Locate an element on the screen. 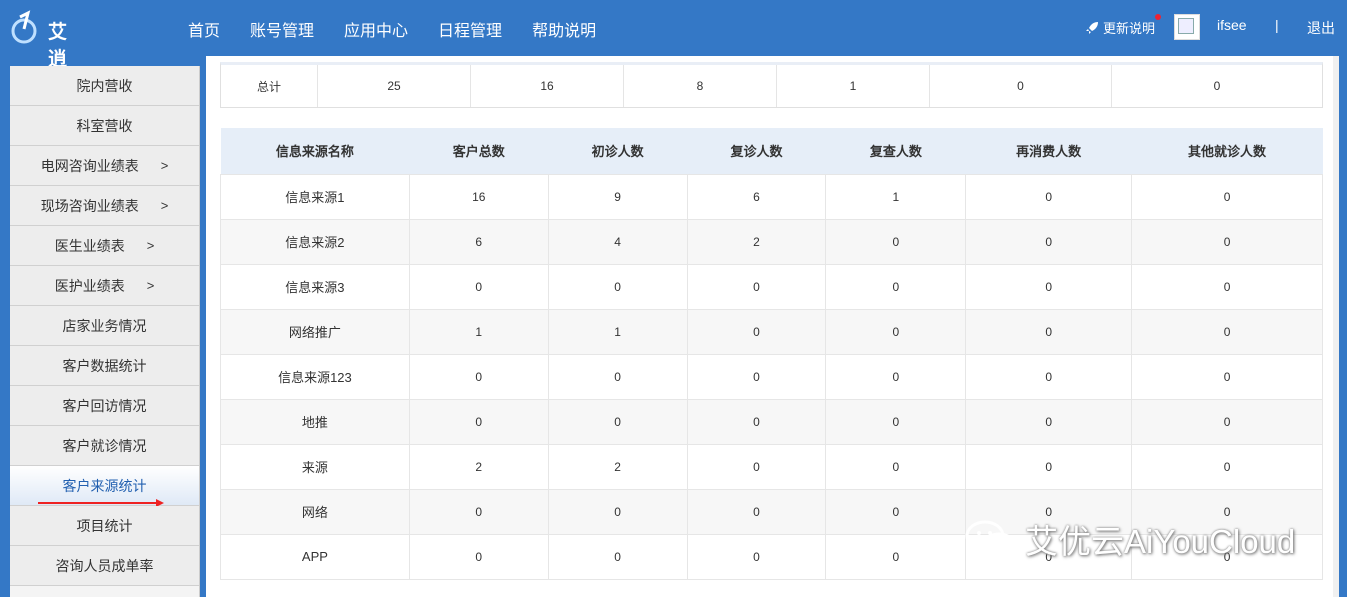 This screenshot has width=1347, height=597. table-row: 信息来源3 0 0 0 0 0 0 is located at coordinates (771, 286).